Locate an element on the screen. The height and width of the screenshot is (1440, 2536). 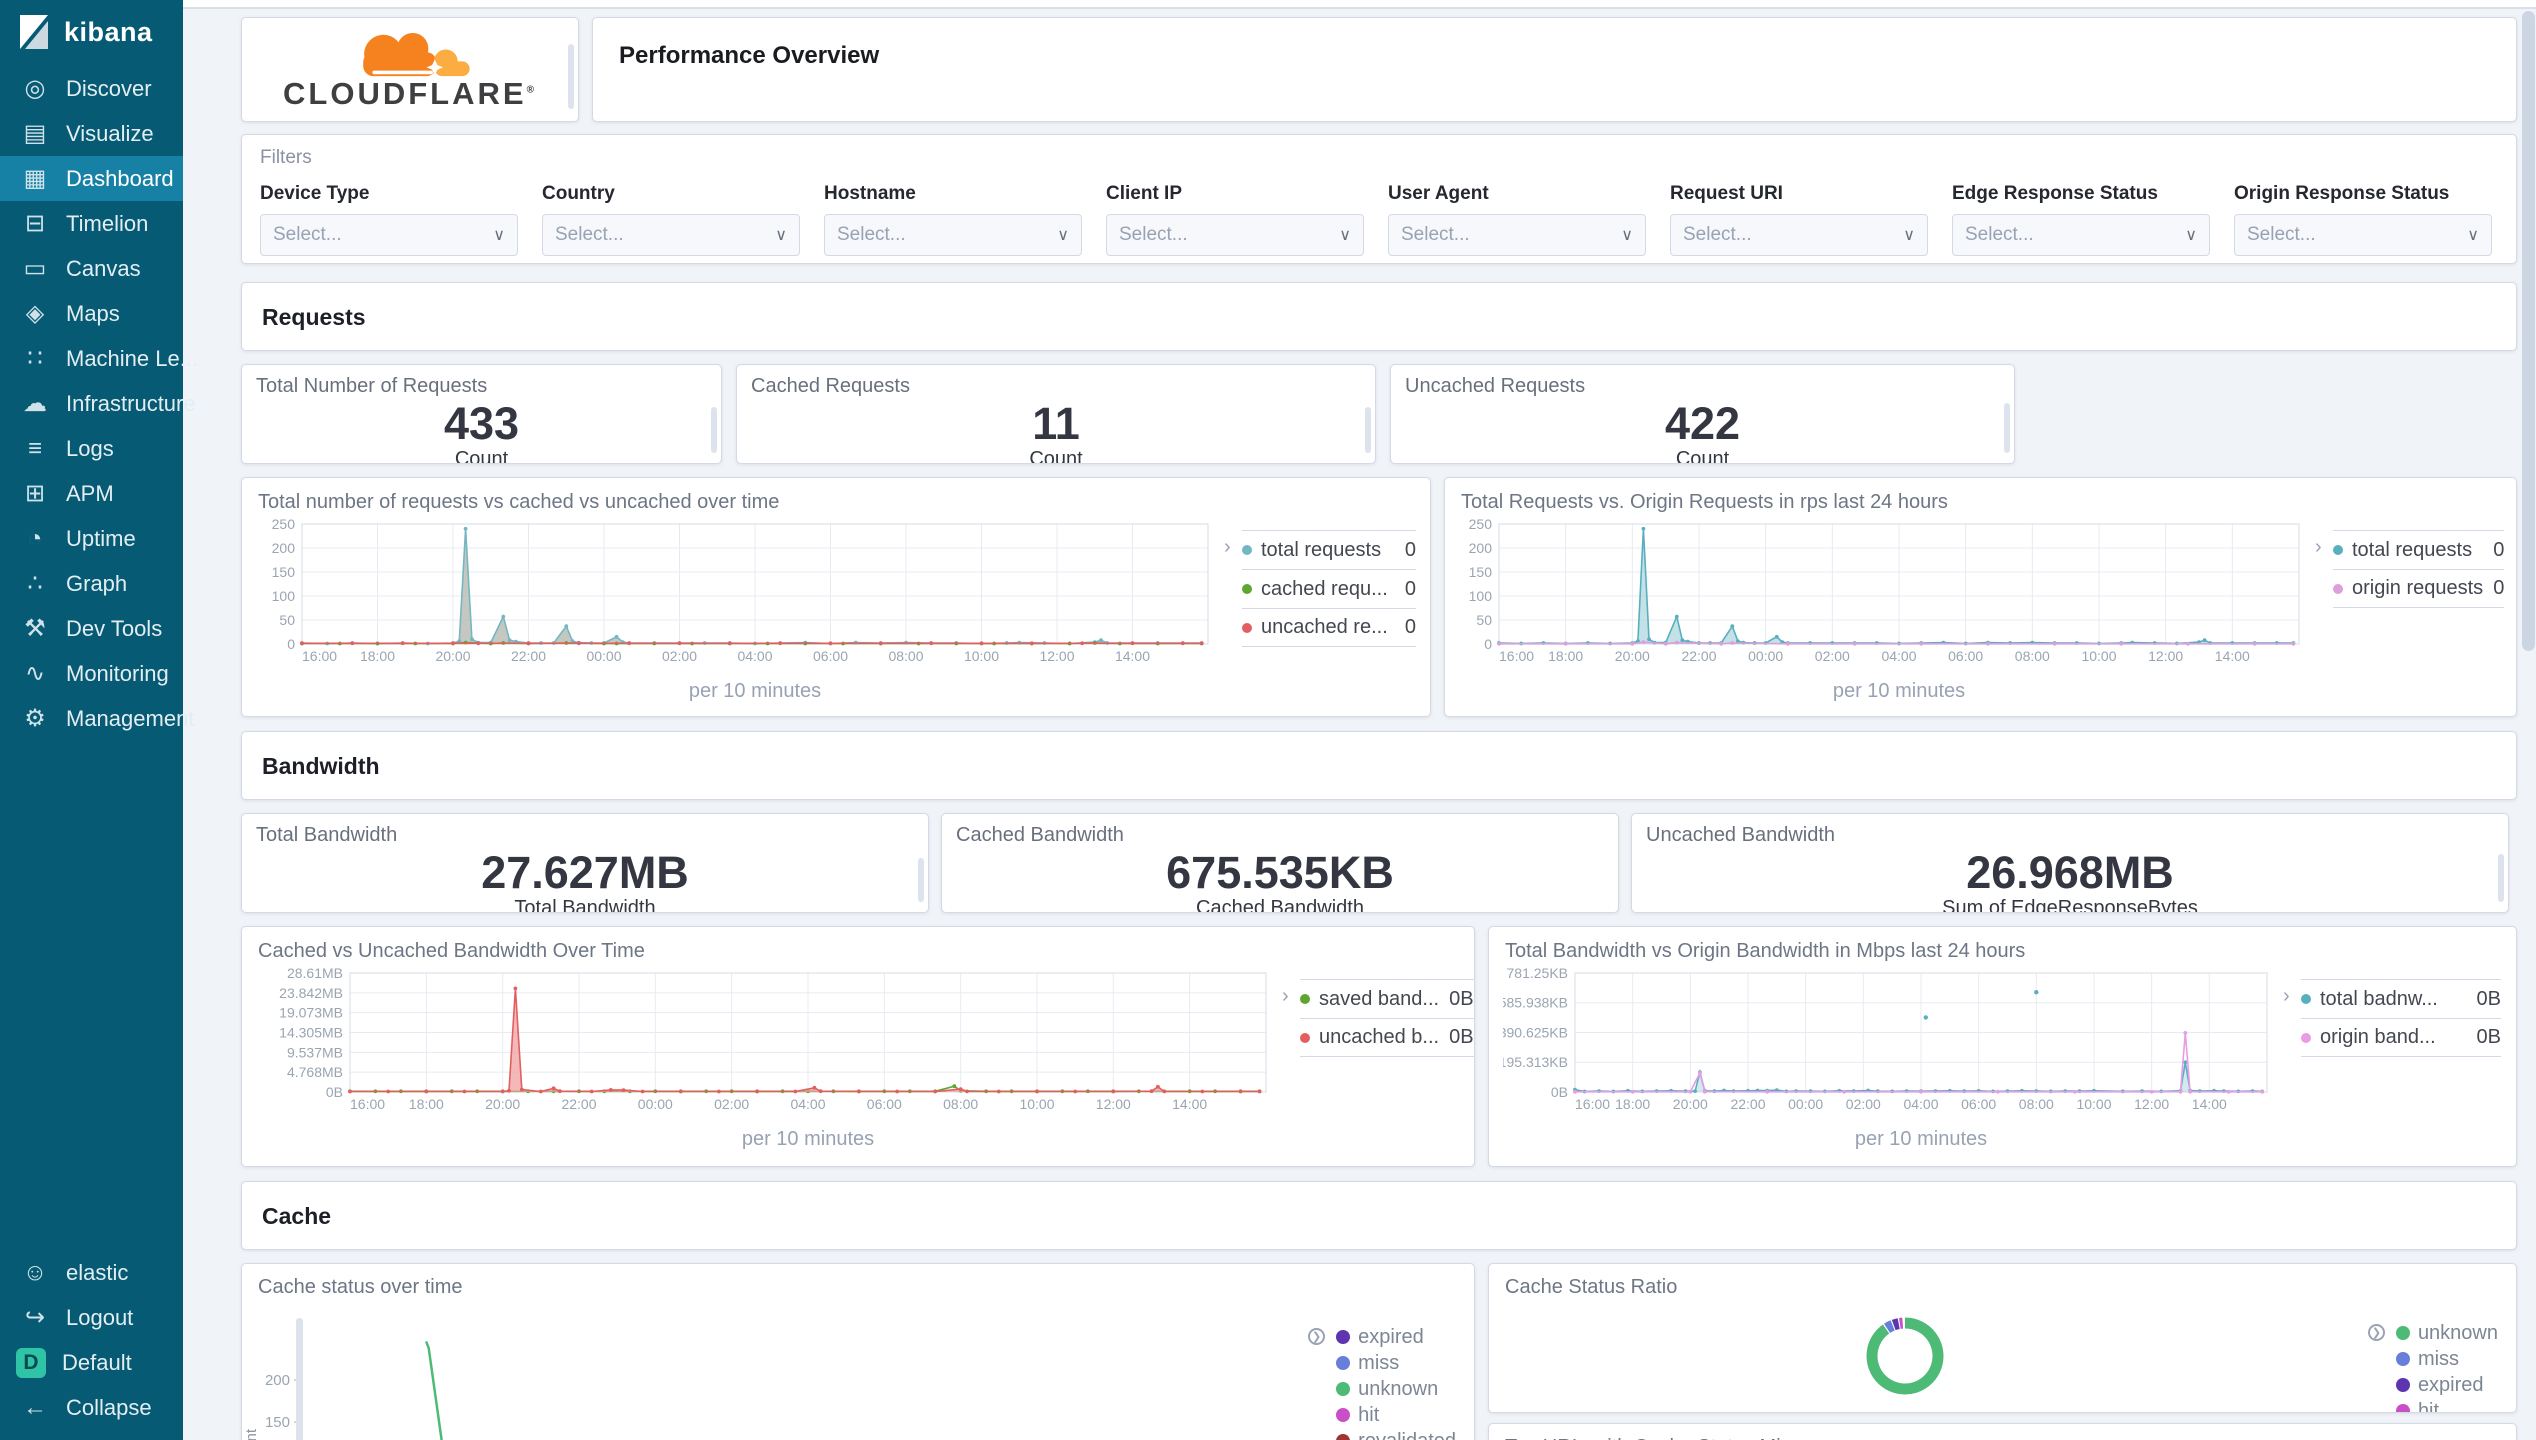
sidebar-item-dashboard: ▦ Dashboard is located at coordinates (91, 178).